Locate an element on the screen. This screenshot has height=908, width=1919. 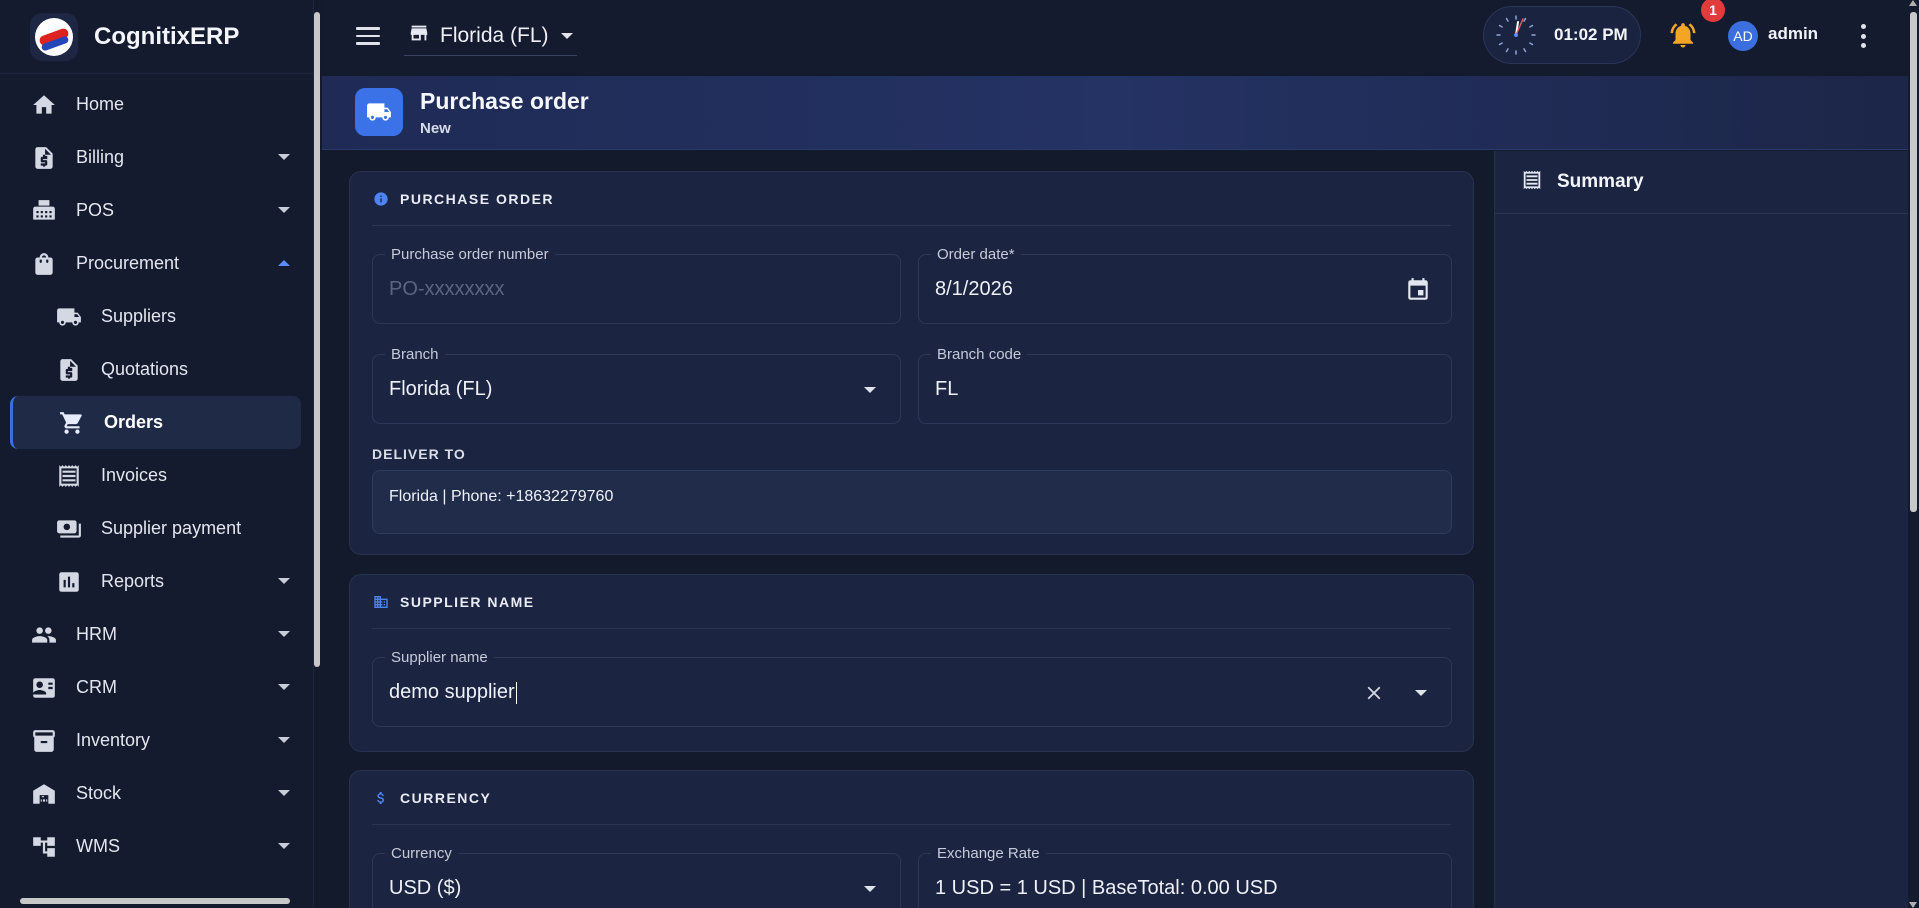
archive-icon is located at coordinates (44, 741).